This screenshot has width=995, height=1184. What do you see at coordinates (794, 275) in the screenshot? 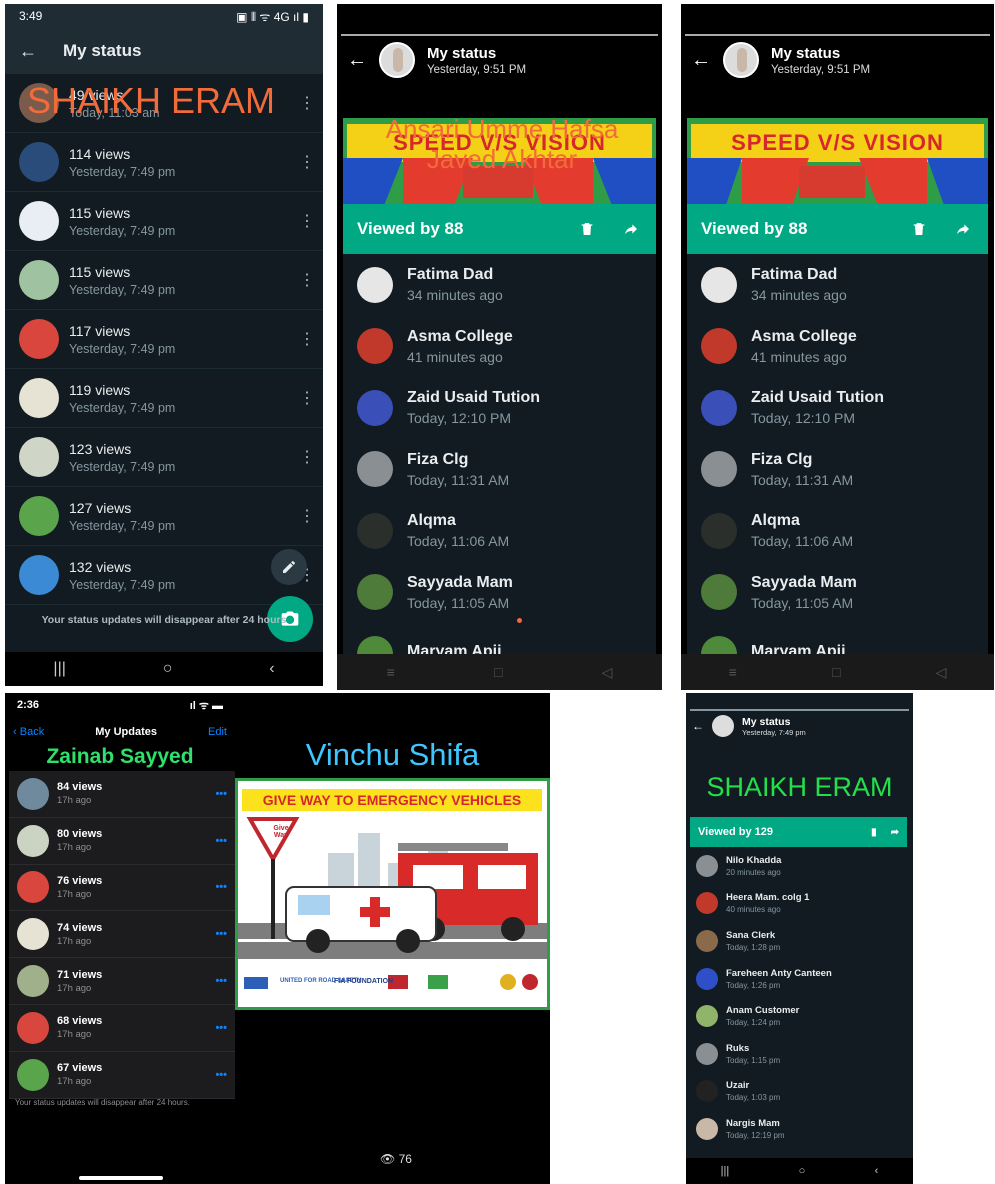
I see `viewer-name: Fatima Dad` at bounding box center [794, 275].